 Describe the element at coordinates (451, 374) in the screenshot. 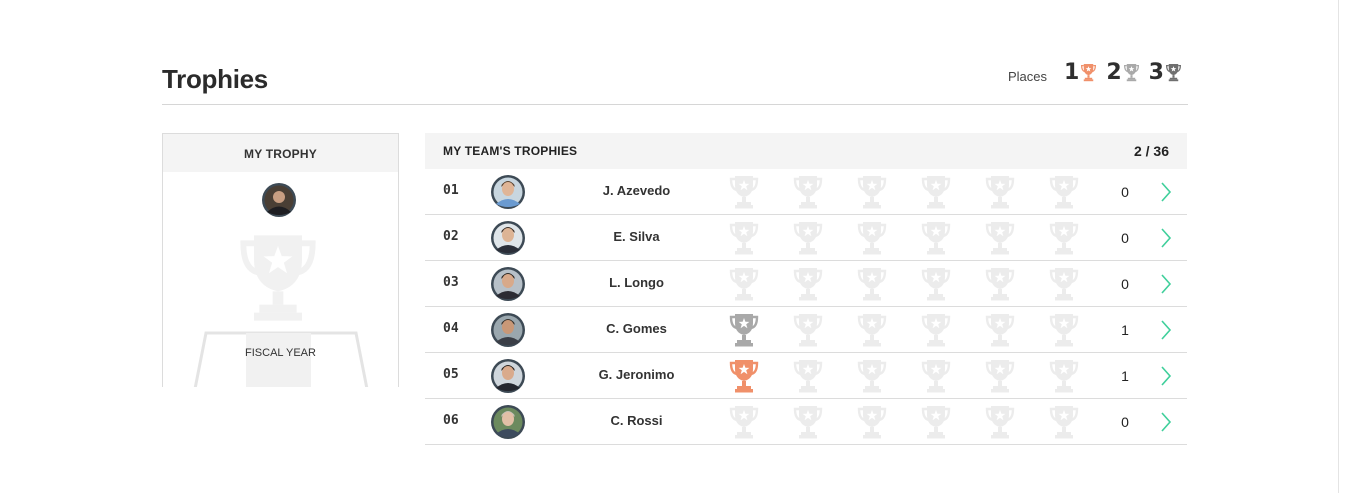

I see `member-rank: 05` at that location.